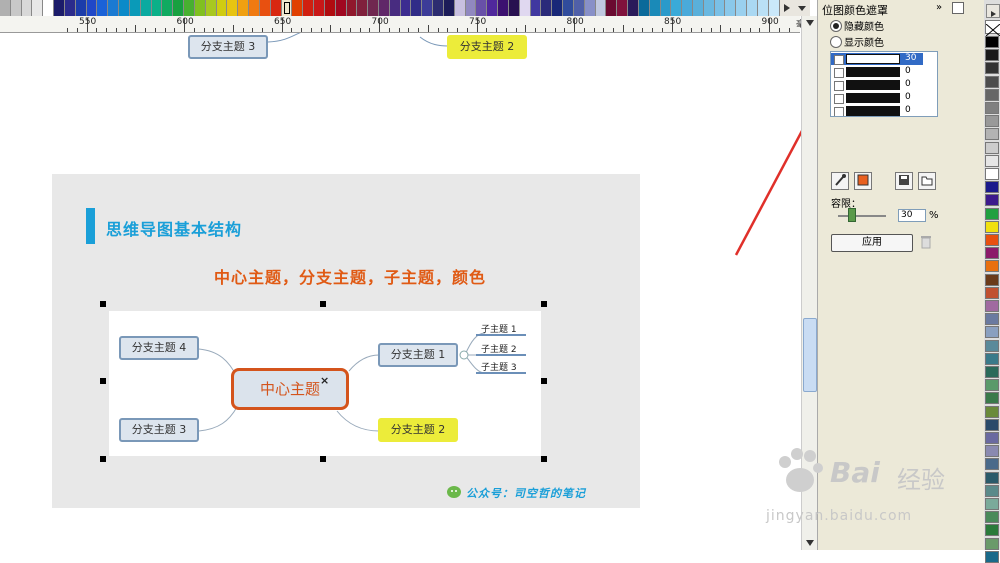 This screenshot has height=563, width=1000. What do you see at coordinates (418, 355) in the screenshot?
I see `branch-node-1: 分支主题 1` at bounding box center [418, 355].